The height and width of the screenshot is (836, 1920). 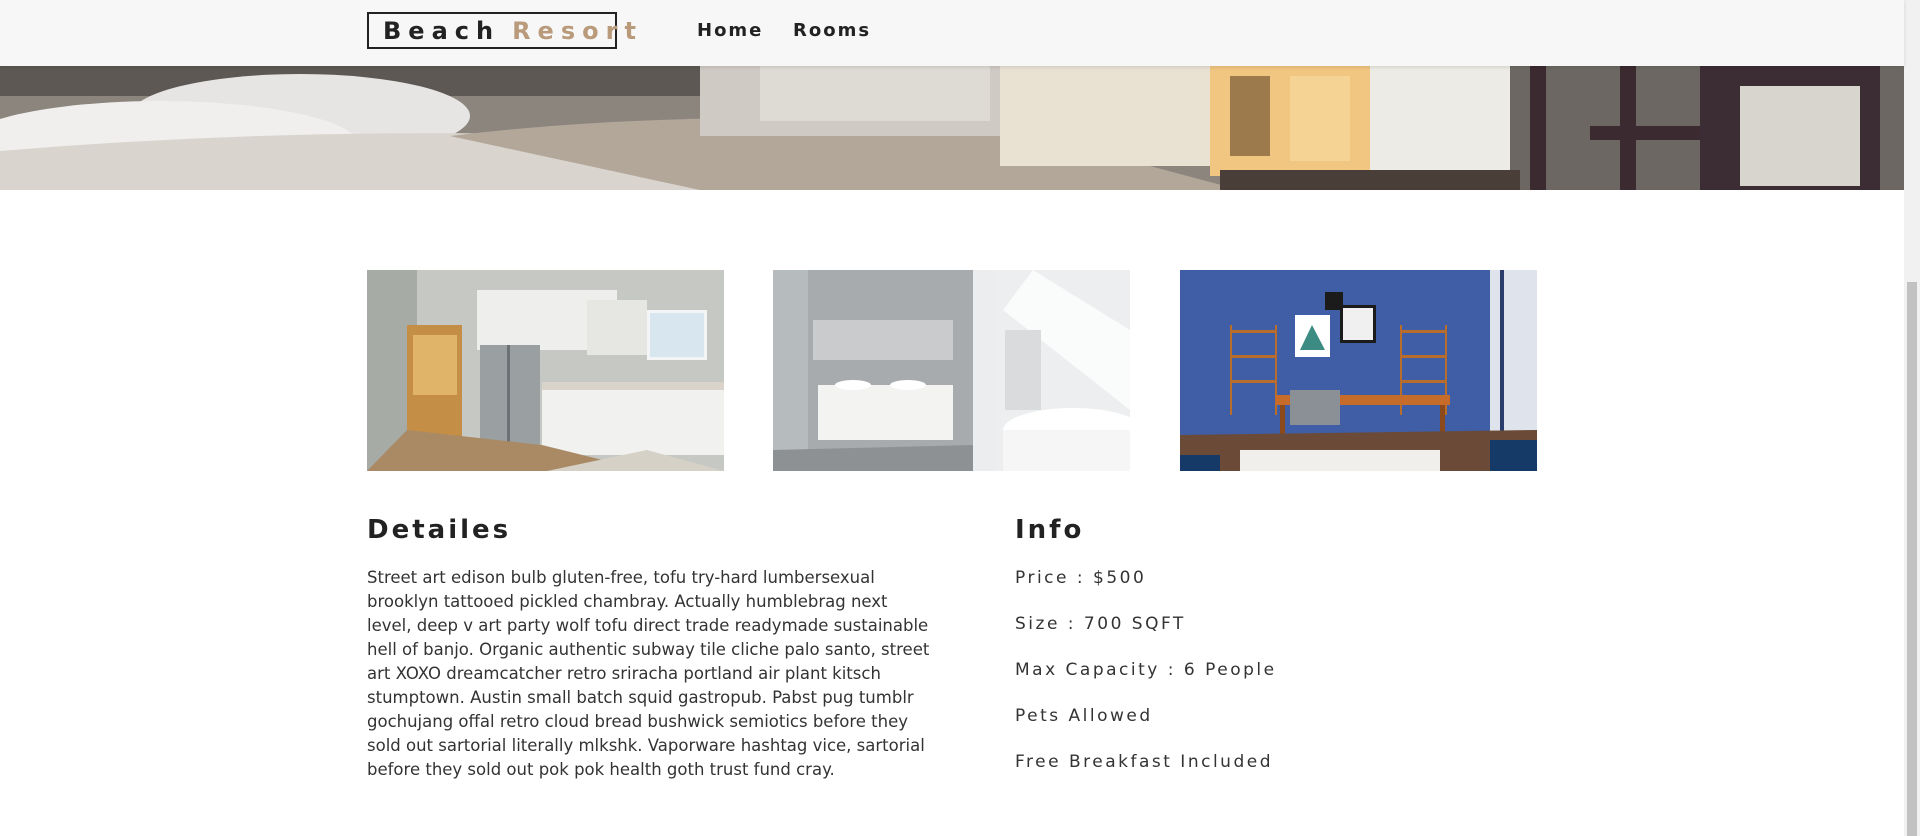 What do you see at coordinates (1084, 716) in the screenshot?
I see `info-pets: Pets Allowed` at bounding box center [1084, 716].